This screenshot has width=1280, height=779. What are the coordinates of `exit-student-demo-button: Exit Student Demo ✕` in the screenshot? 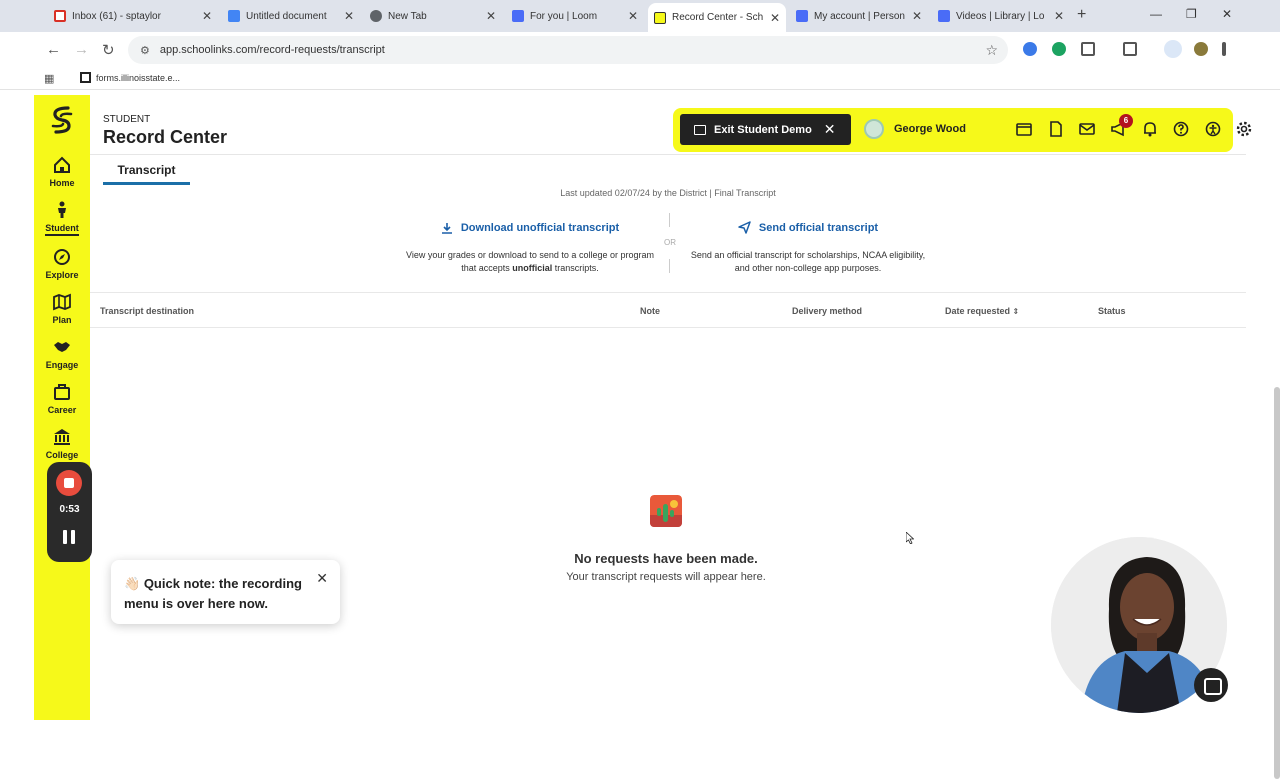 It's located at (765, 129).